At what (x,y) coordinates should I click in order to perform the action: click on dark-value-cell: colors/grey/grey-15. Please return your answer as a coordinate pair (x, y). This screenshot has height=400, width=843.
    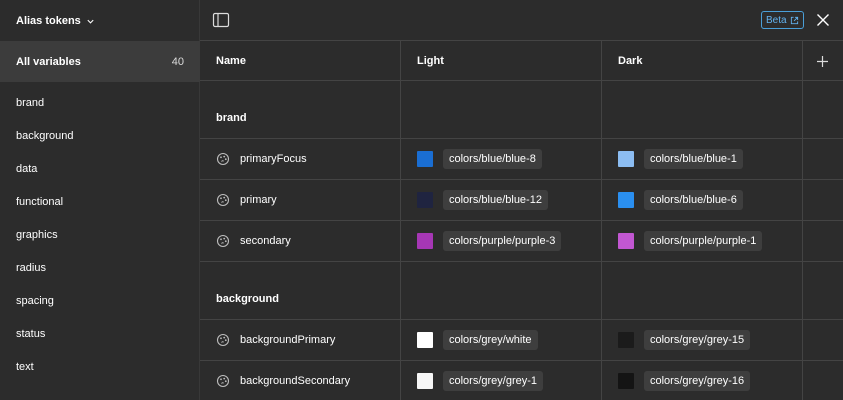
    Looking at the image, I should click on (684, 340).